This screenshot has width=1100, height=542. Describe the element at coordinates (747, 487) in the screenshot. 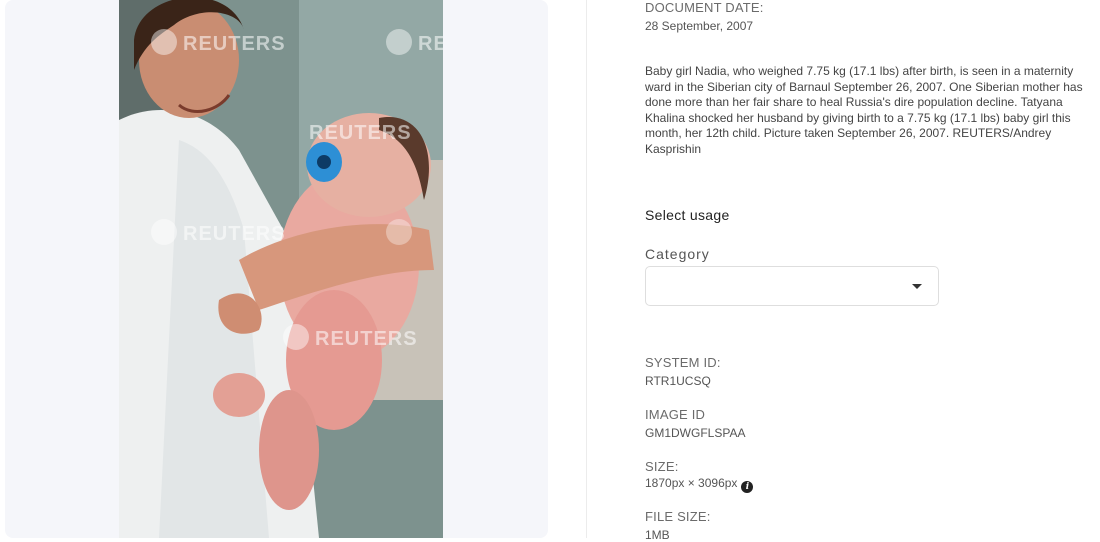

I see `info-icon: i` at that location.